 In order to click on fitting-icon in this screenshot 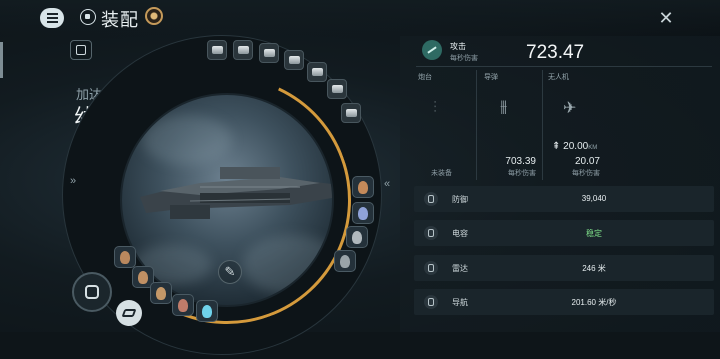, I will do `click(88, 17)`.